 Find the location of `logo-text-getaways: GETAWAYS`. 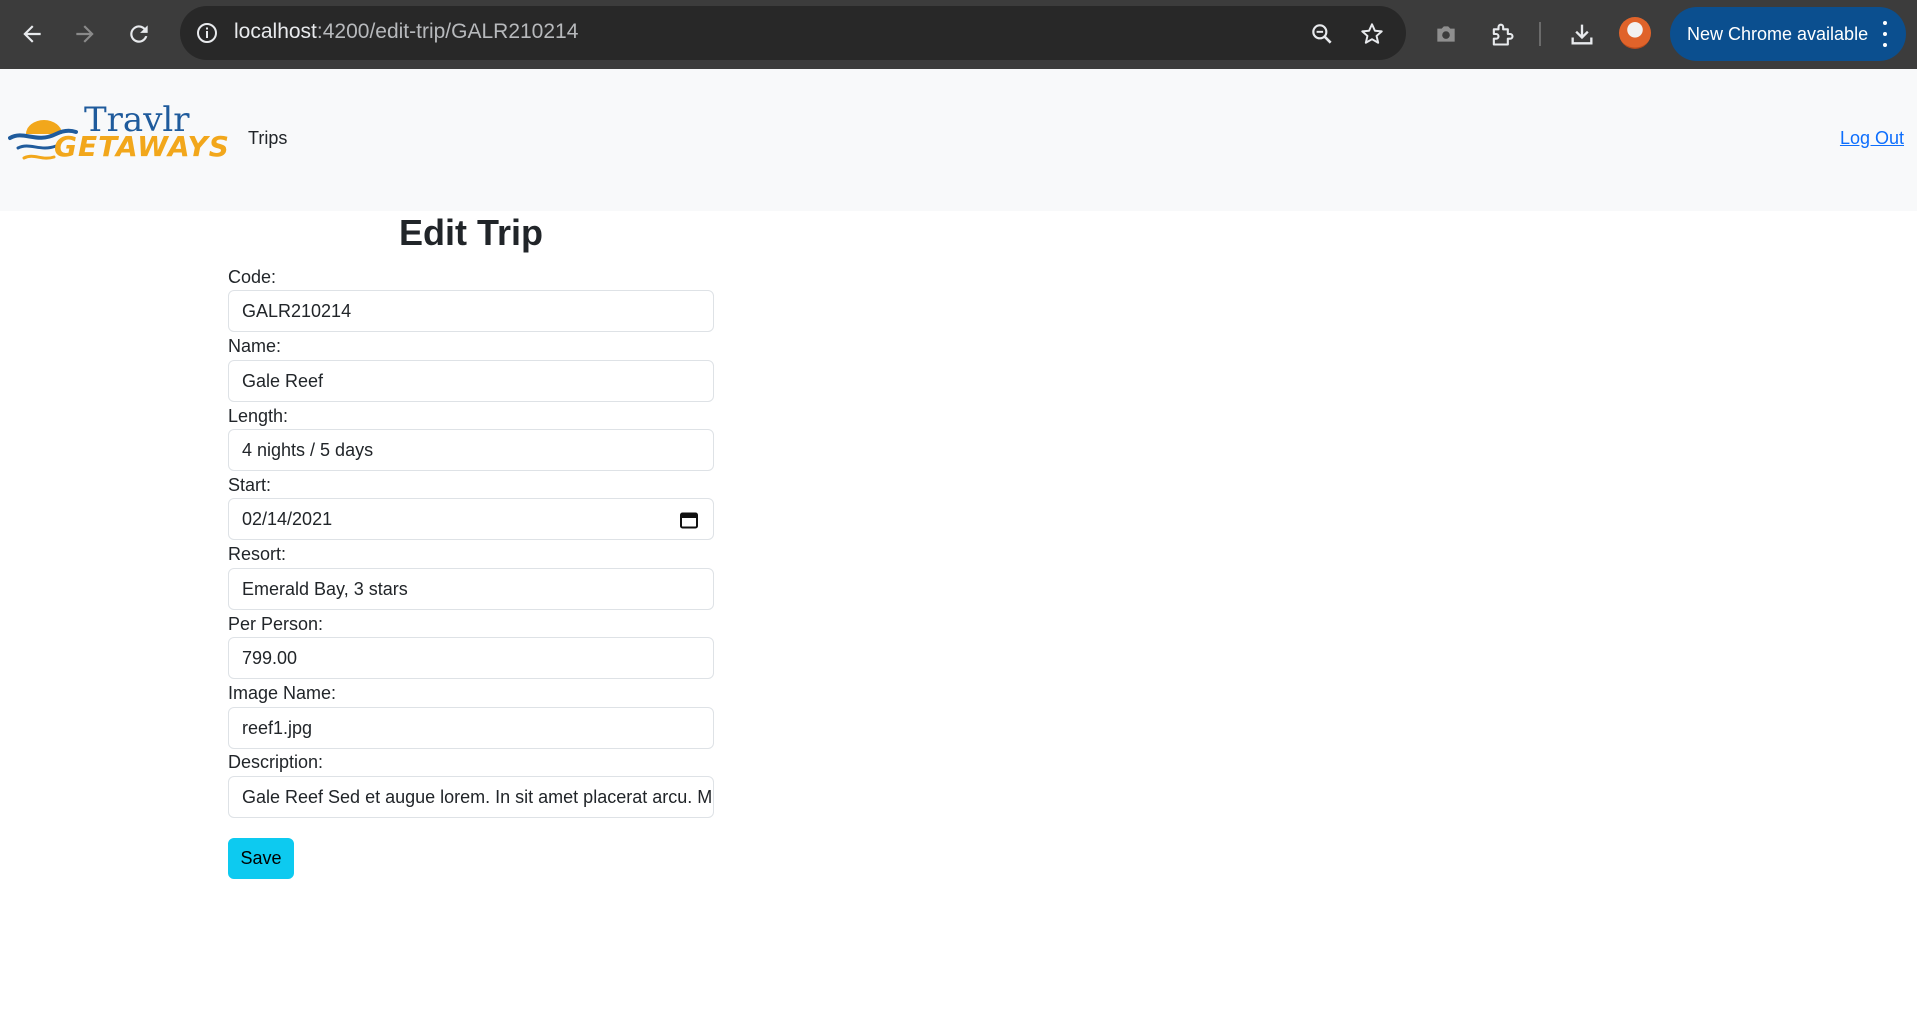

logo-text-getaways: GETAWAYS is located at coordinates (142, 146).